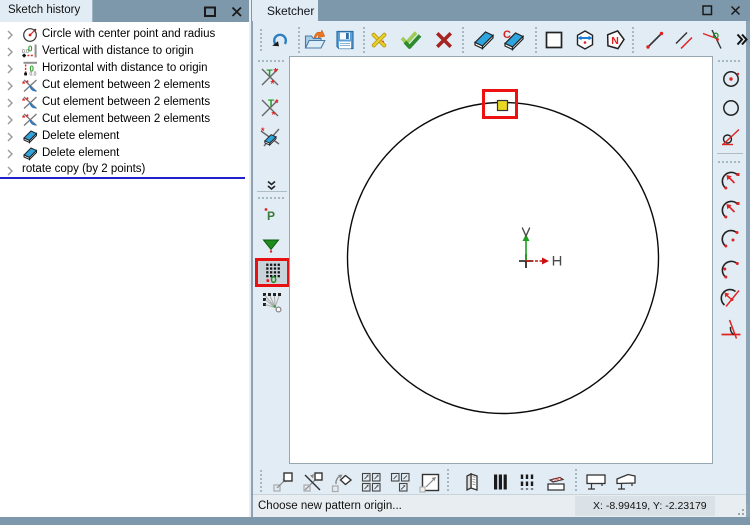 Image resolution: width=750 pixels, height=525 pixels. I want to click on svg-text: CAD, so click(557, 479).